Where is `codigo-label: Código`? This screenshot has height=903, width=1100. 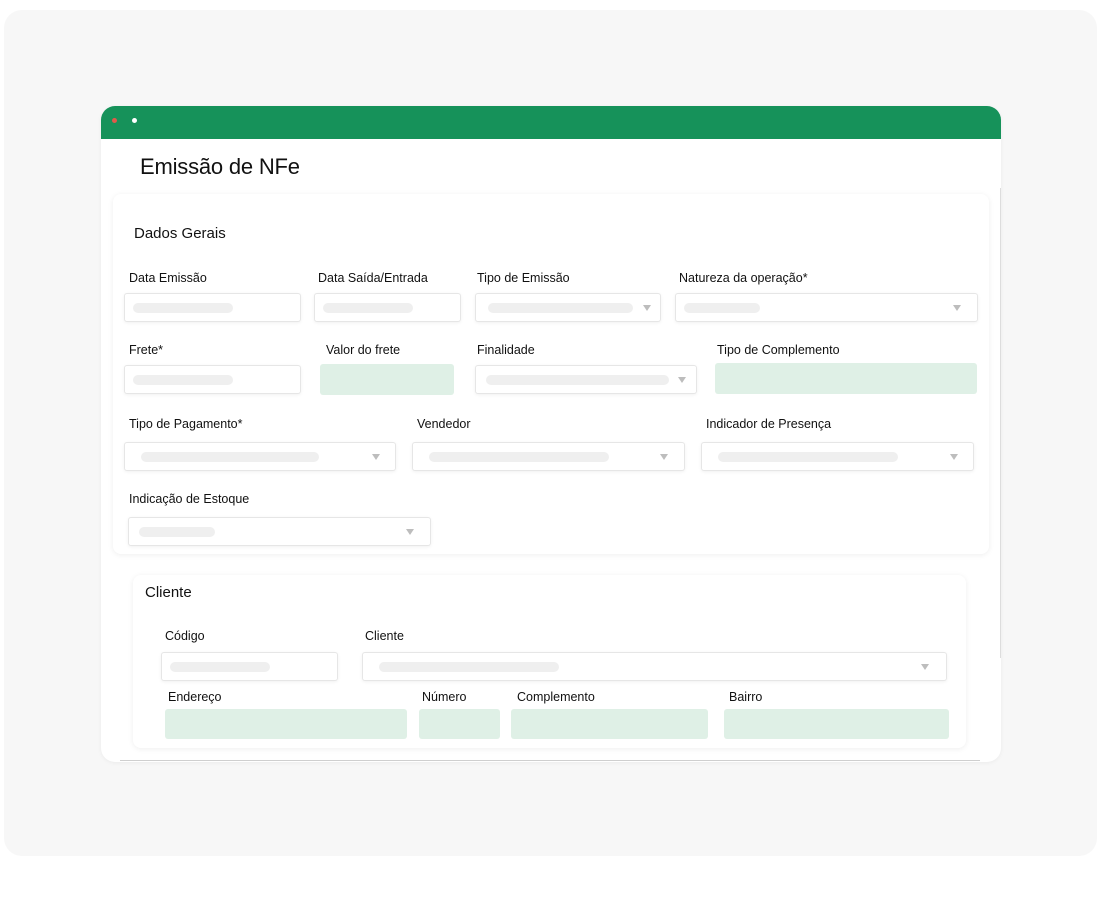
codigo-label: Código is located at coordinates (185, 636).